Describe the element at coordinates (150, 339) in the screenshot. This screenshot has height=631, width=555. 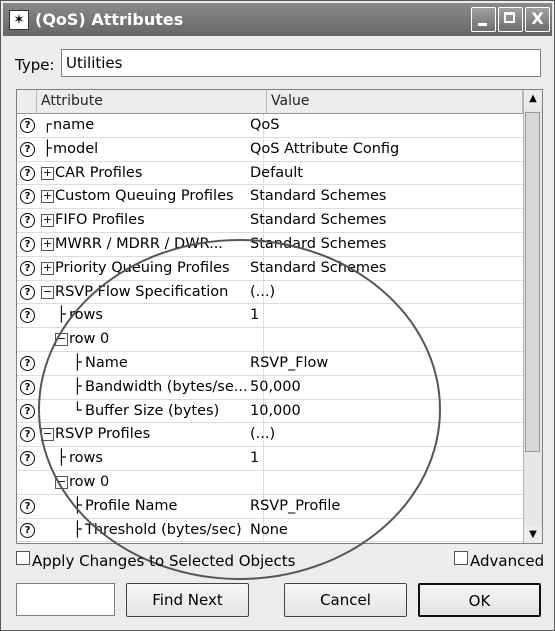
I see `attribute-cell: − row 0` at that location.